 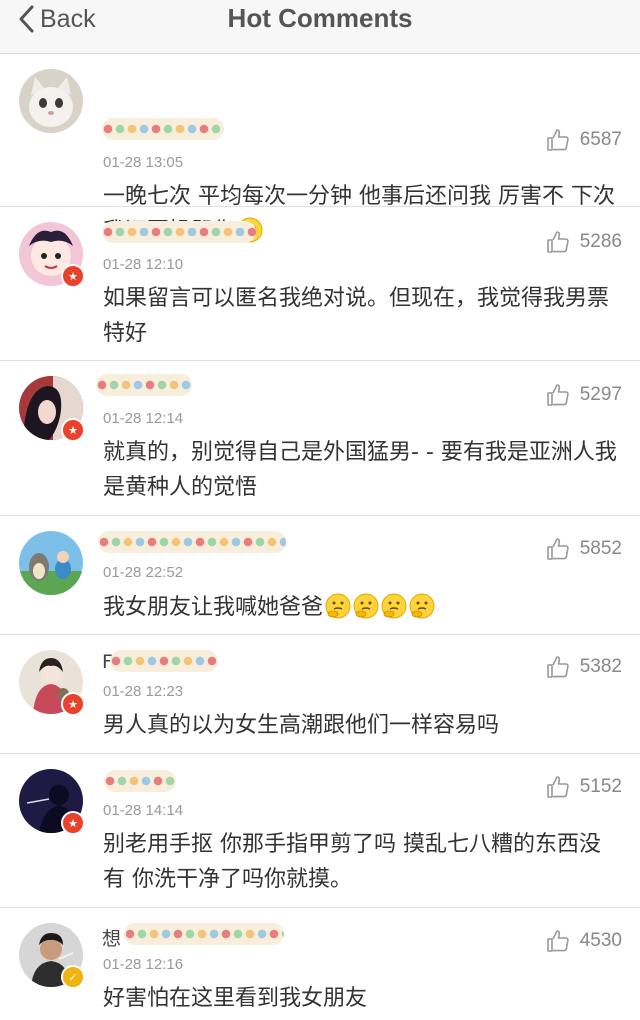 What do you see at coordinates (143, 418) in the screenshot?
I see `comment-time: 01-28 12:14` at bounding box center [143, 418].